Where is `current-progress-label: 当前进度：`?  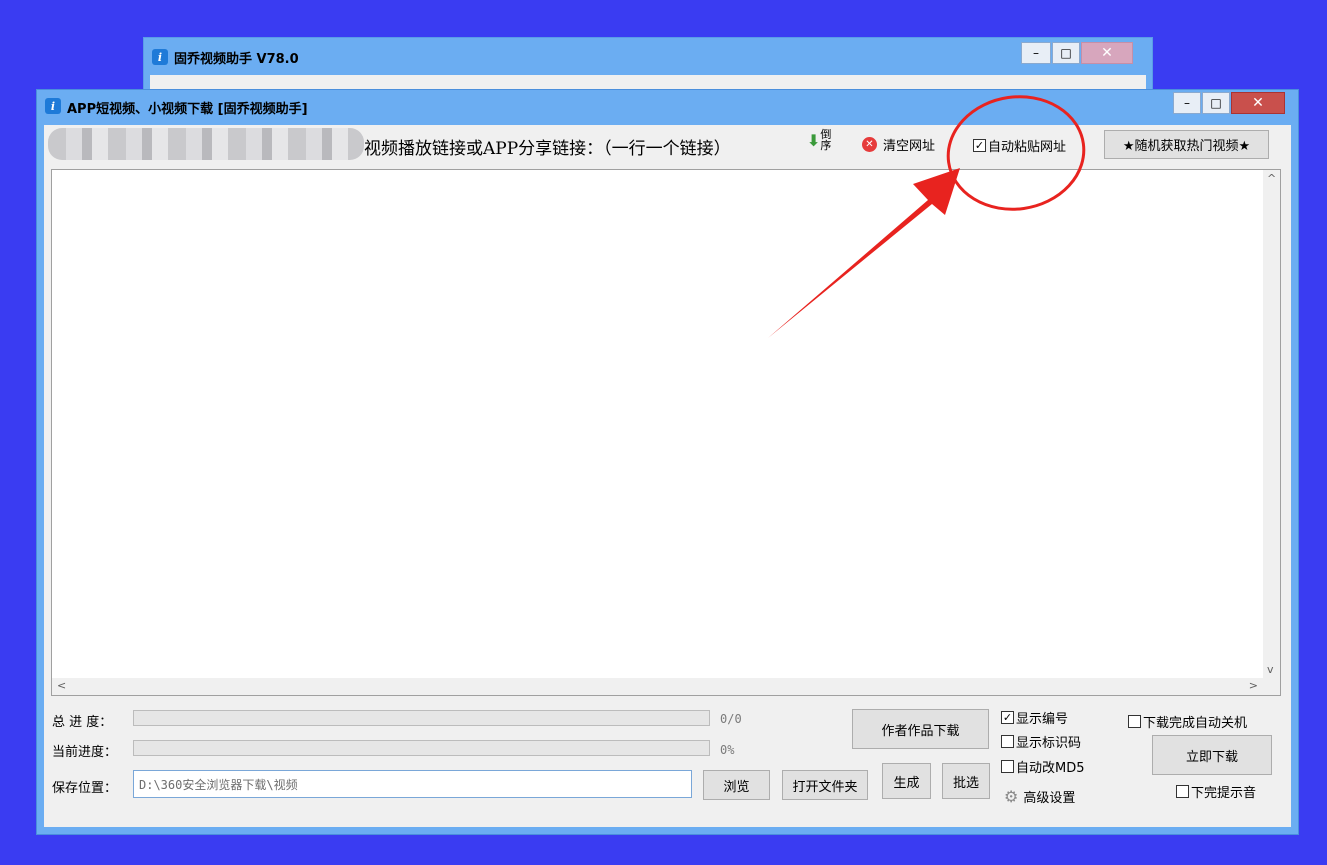
current-progress-label: 当前进度： is located at coordinates (85, 752).